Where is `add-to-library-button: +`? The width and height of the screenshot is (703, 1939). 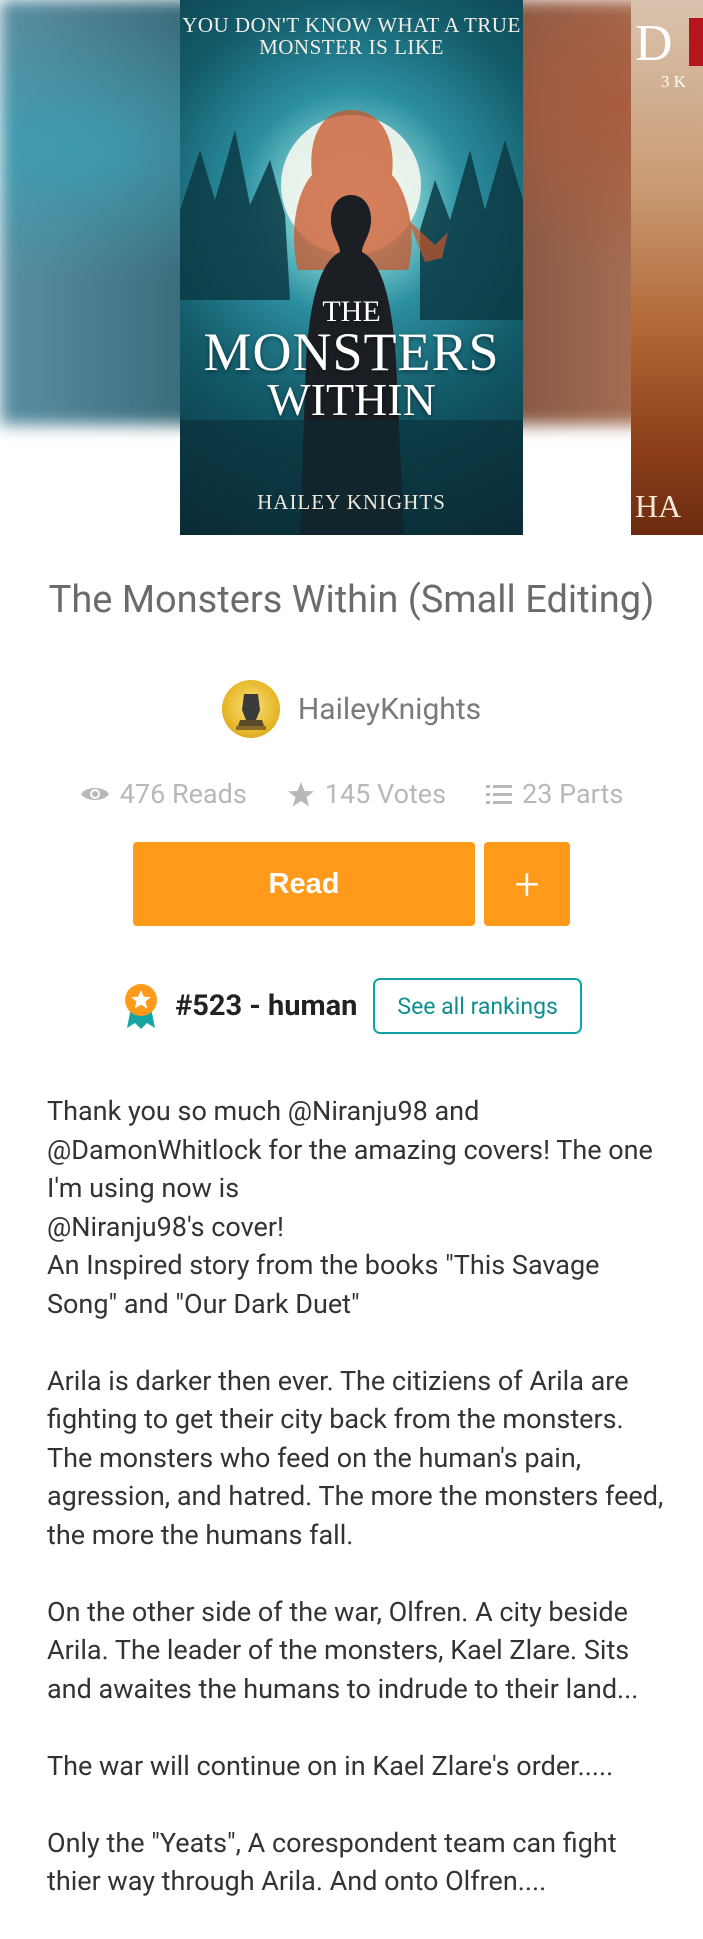
add-to-library-button: + is located at coordinates (527, 884).